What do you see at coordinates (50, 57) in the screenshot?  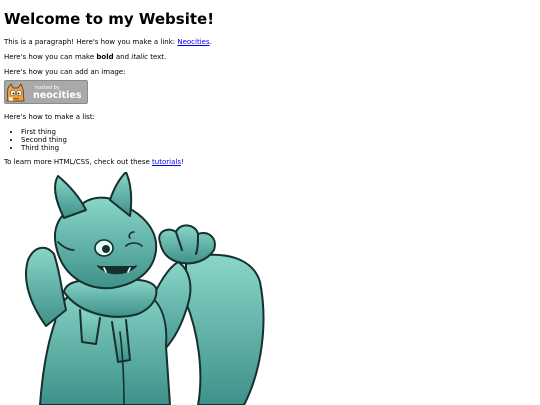 I see `formatting-text: Here's how you can make` at bounding box center [50, 57].